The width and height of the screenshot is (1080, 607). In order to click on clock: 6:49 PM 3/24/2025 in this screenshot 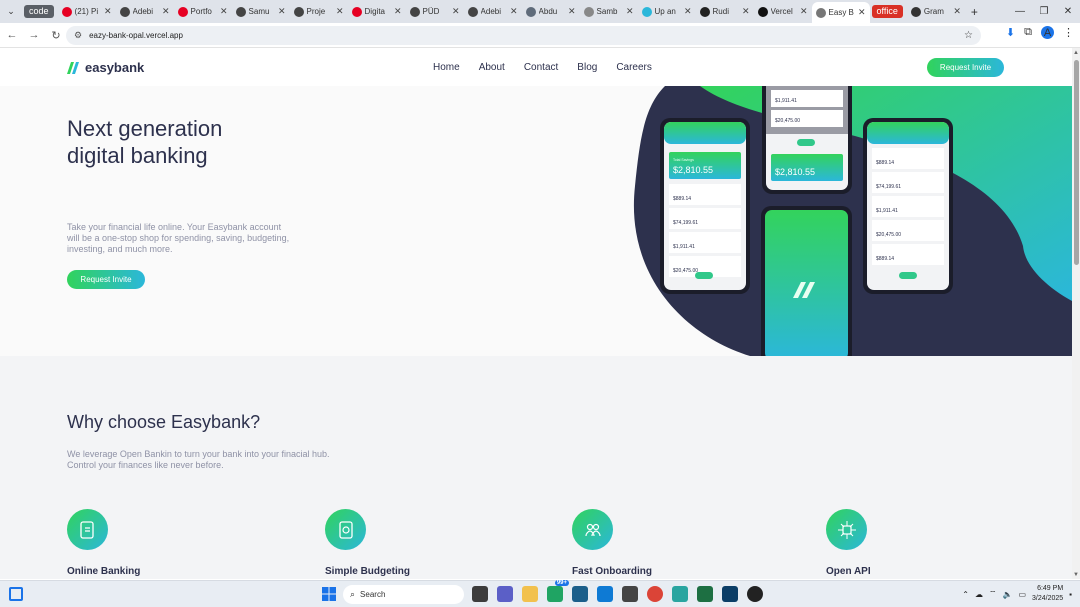, I will do `click(1047, 594)`.